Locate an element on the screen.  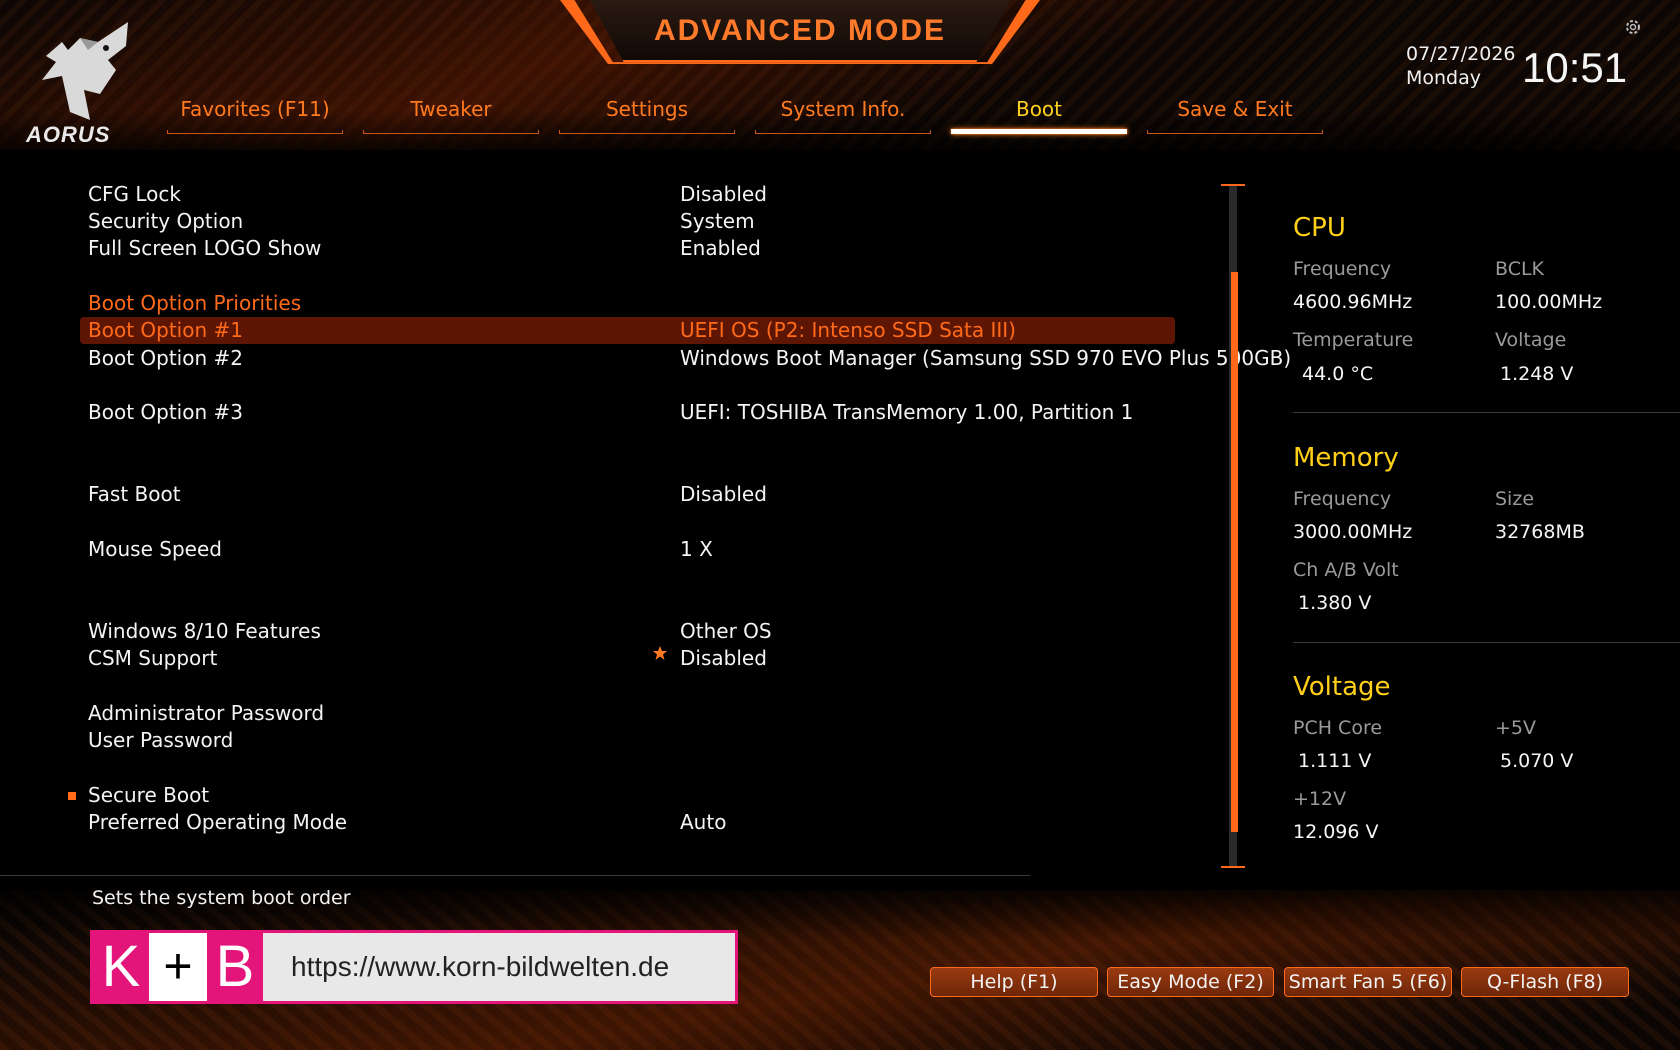
v12-value: 12.096 V is located at coordinates (1336, 832).